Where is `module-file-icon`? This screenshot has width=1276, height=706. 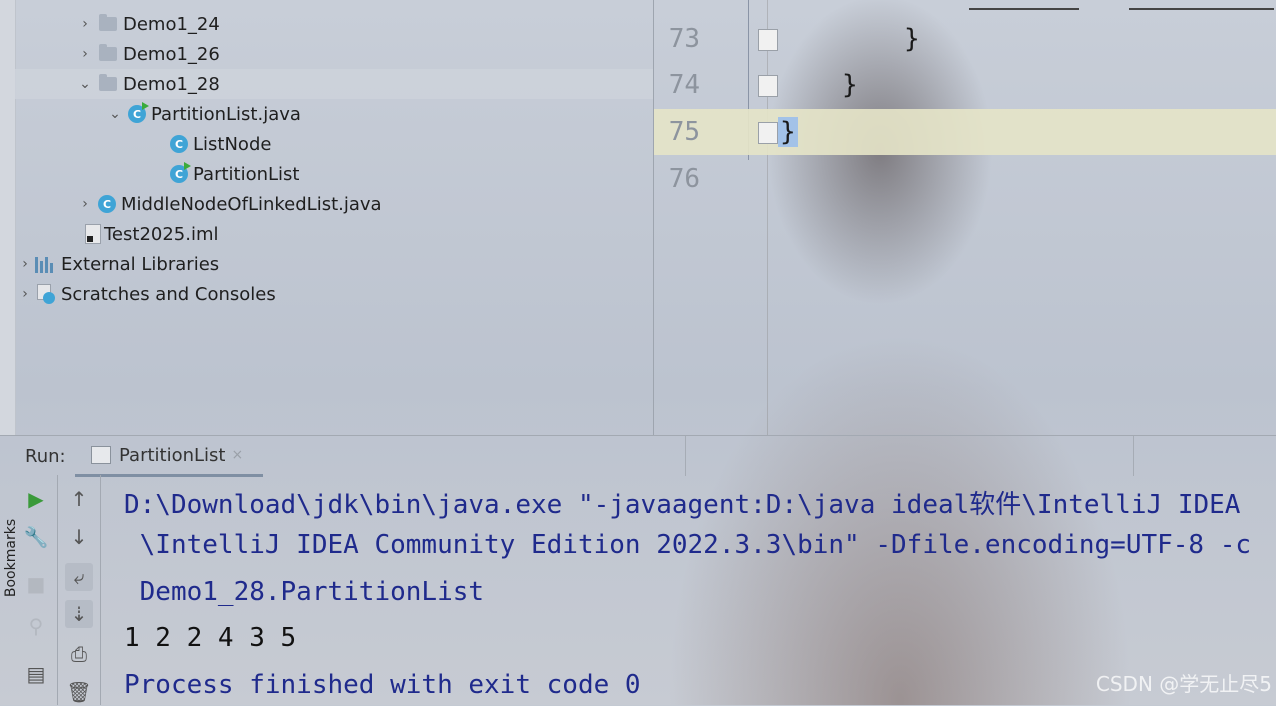 module-file-icon is located at coordinates (93, 234).